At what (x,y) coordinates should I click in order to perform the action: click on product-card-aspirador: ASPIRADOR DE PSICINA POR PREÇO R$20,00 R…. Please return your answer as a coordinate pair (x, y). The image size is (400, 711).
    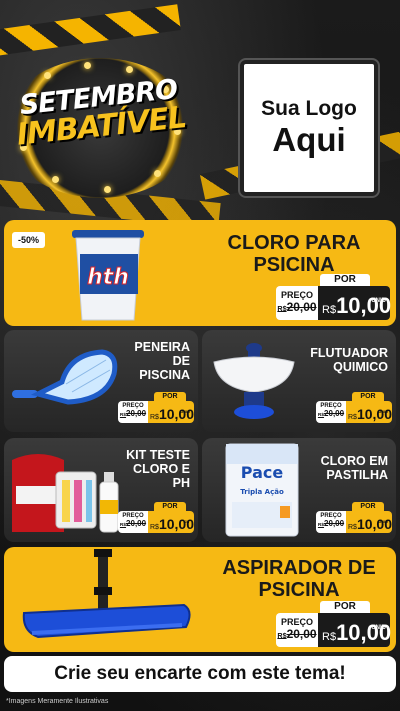
    Looking at the image, I should click on (200, 599).